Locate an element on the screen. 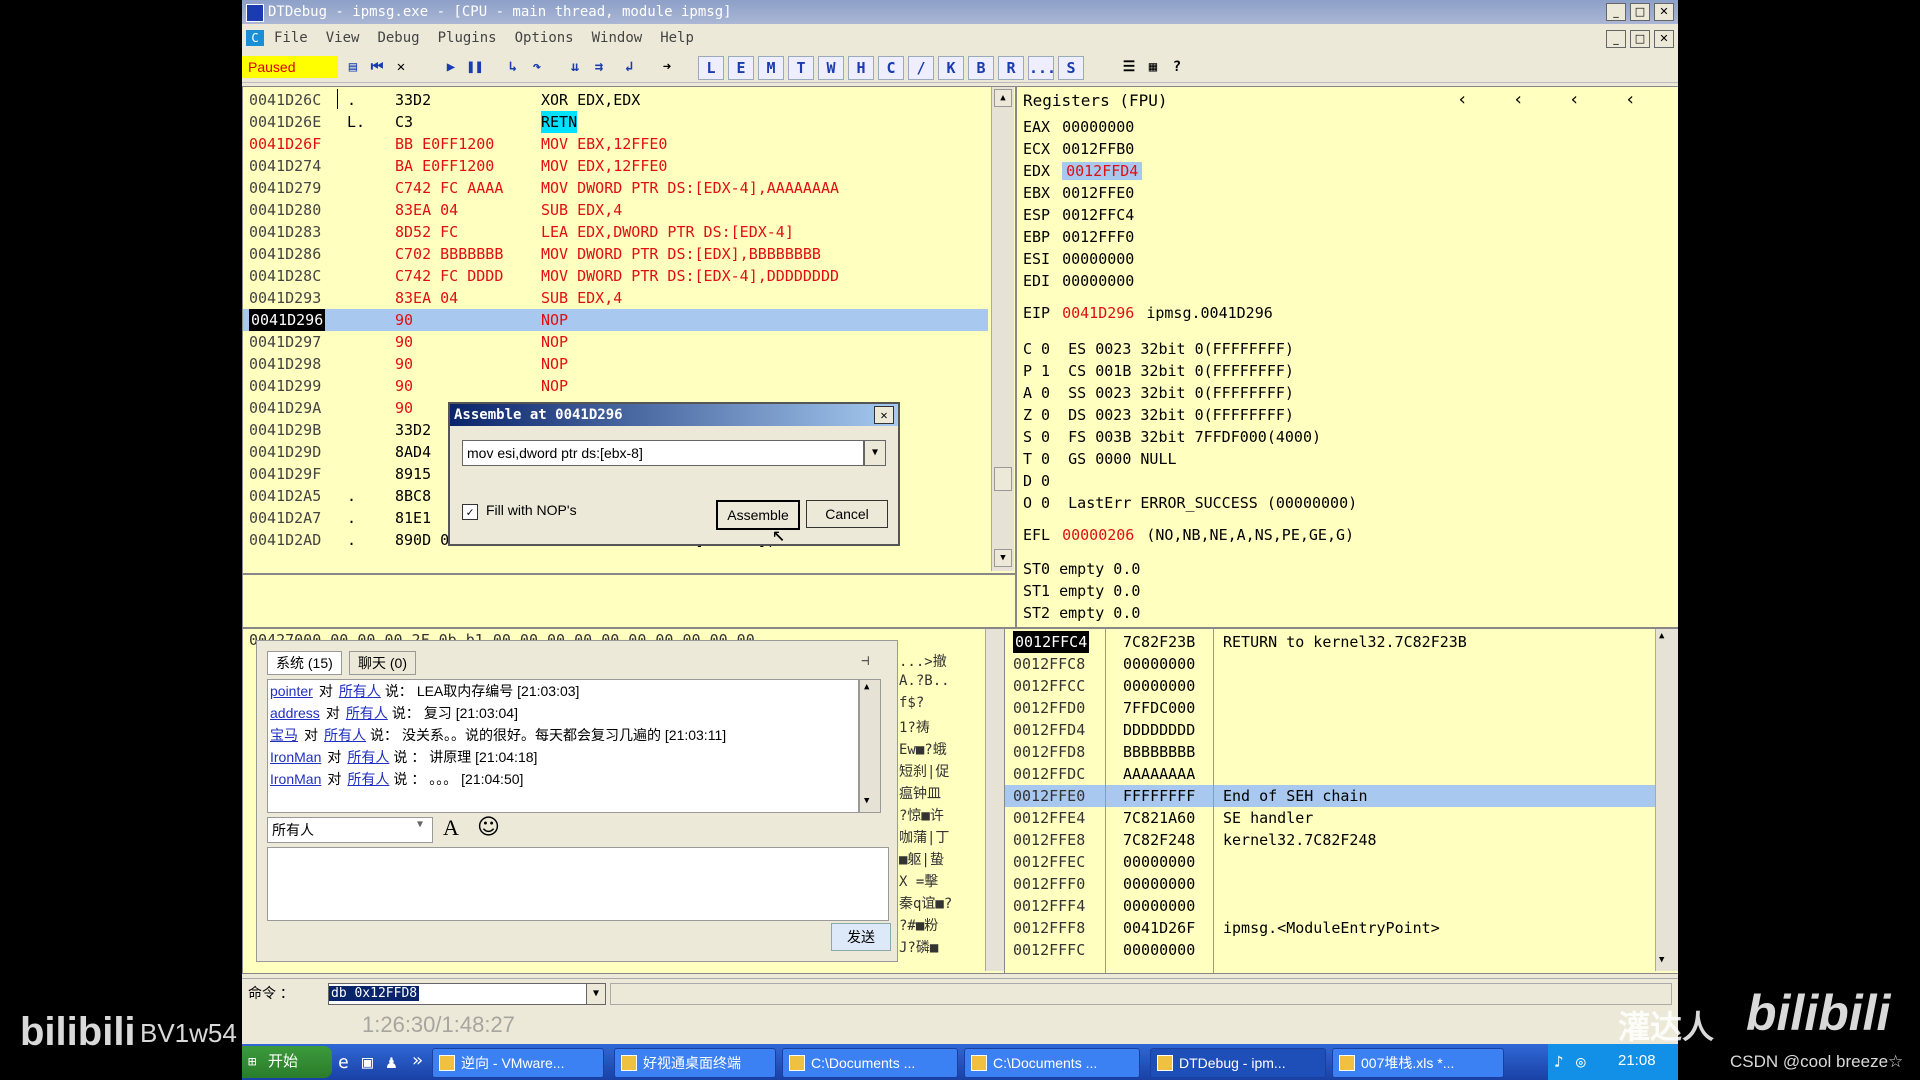  qq-icon: ♟ is located at coordinates (391, 1062).